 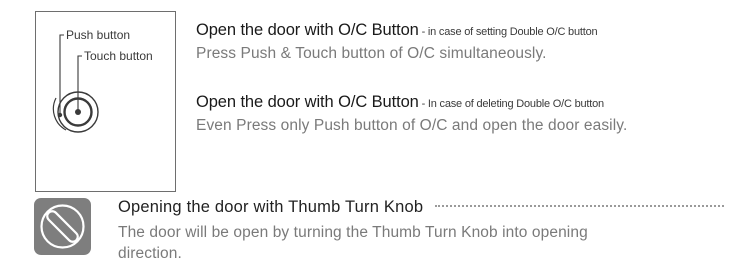 I want to click on oc-button-diagram: Push button Touch button, so click(x=105, y=101).